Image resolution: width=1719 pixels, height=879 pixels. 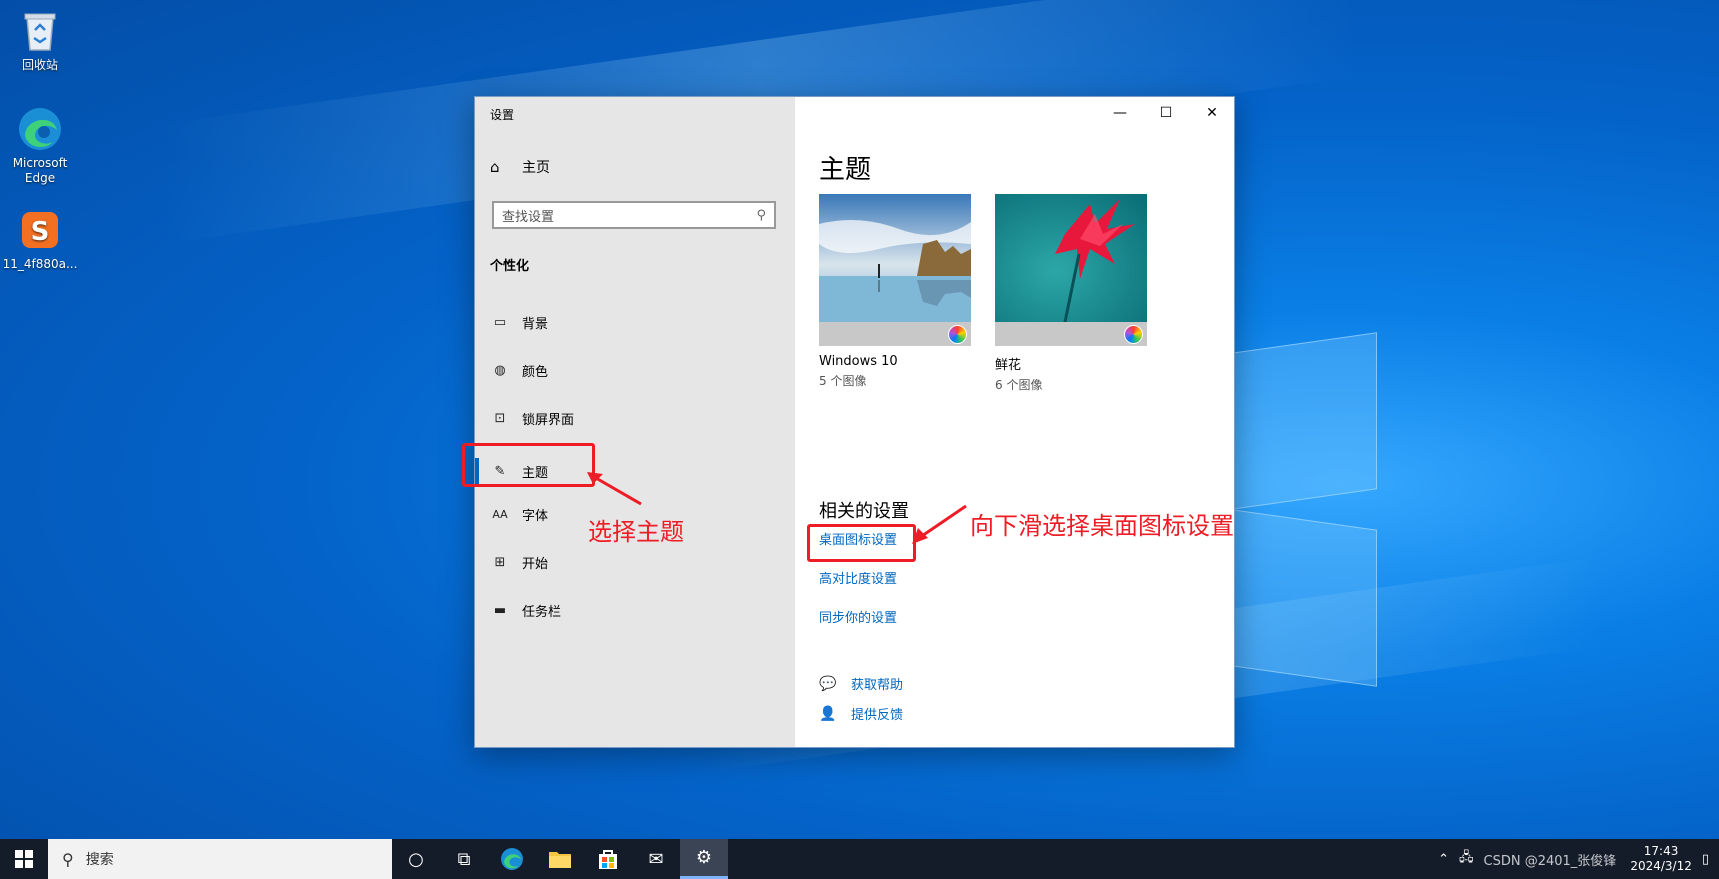 I want to click on theme-card-windows10: Windows 10 5 个图像, so click(x=895, y=291).